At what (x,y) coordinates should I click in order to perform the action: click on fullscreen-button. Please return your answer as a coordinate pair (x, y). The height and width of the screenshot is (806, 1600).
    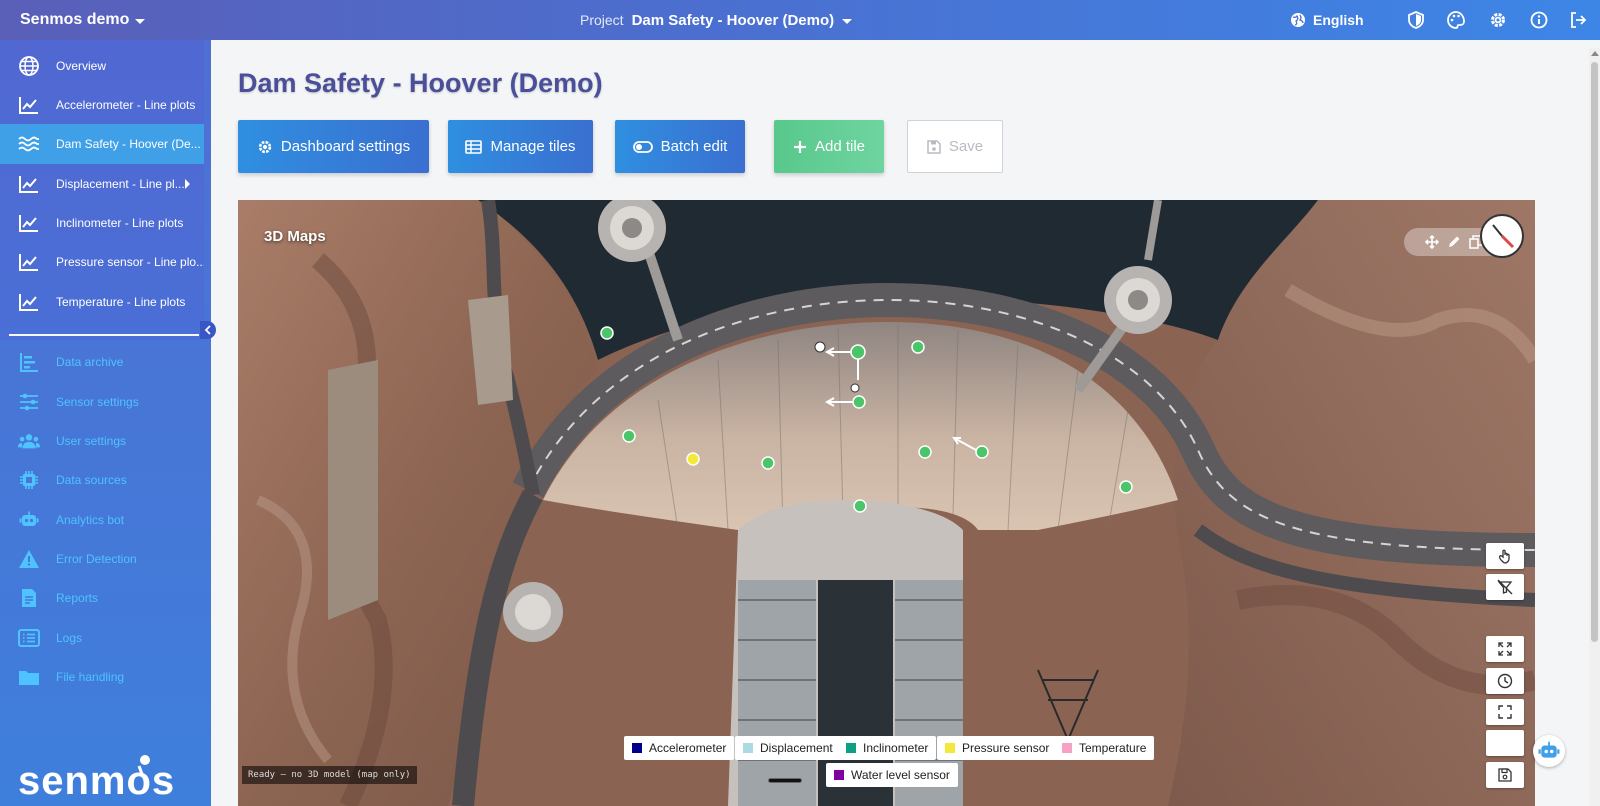
    Looking at the image, I should click on (1505, 712).